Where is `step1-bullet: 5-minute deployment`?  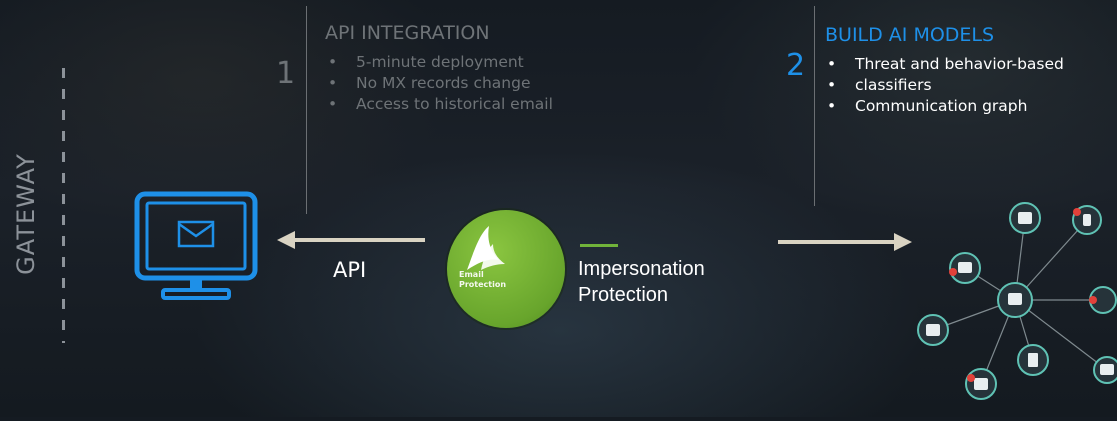 step1-bullet: 5-minute deployment is located at coordinates (439, 62).